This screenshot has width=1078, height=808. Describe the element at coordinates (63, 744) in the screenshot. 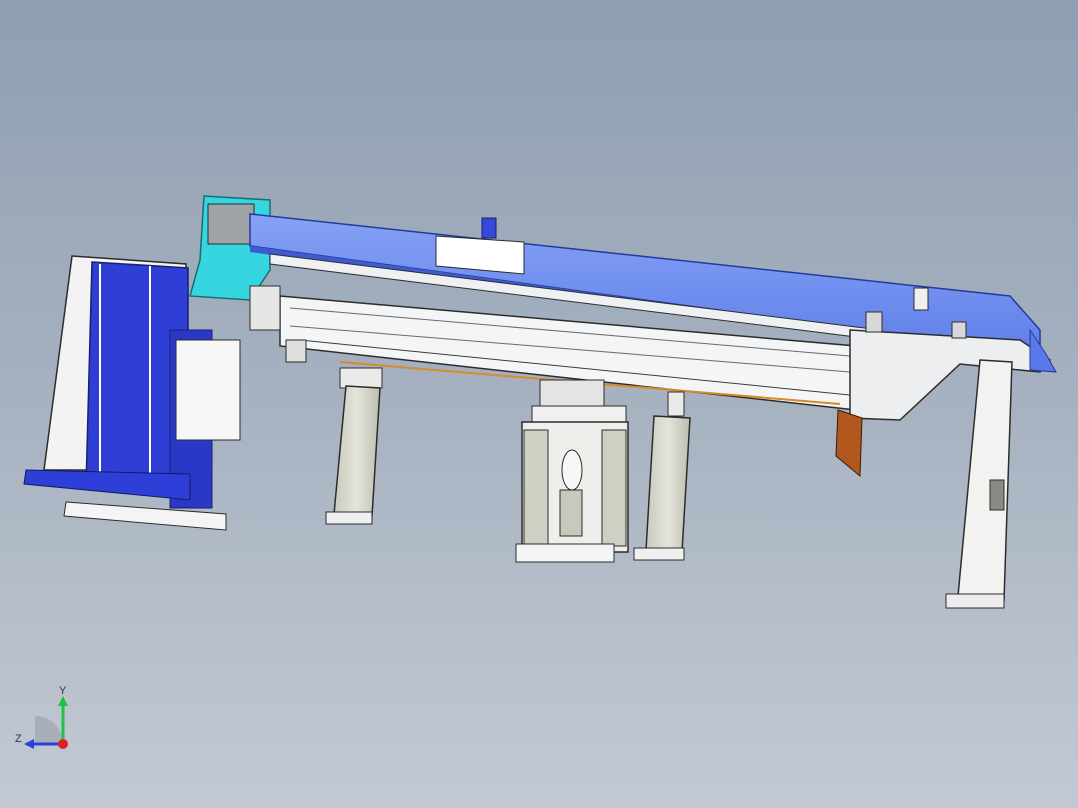

I see `x-axis-dot-icon` at that location.